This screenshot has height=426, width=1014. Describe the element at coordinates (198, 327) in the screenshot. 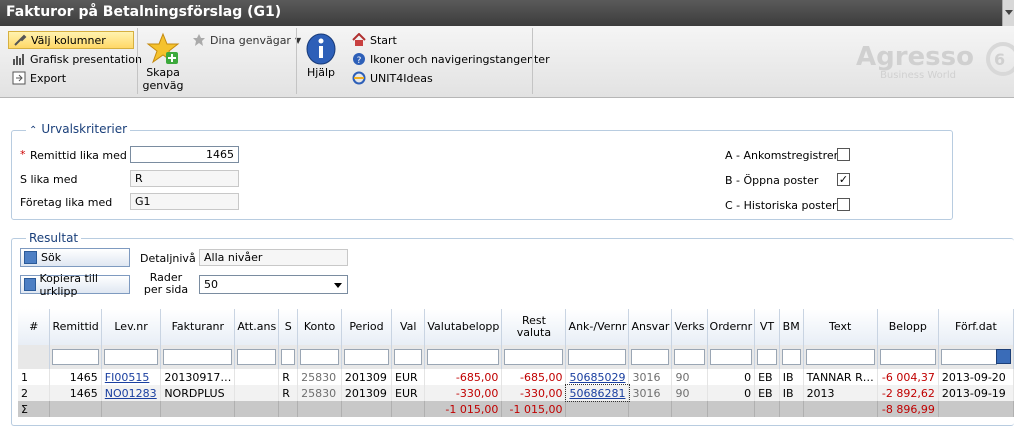

I see `col-header: Fakturanr` at that location.